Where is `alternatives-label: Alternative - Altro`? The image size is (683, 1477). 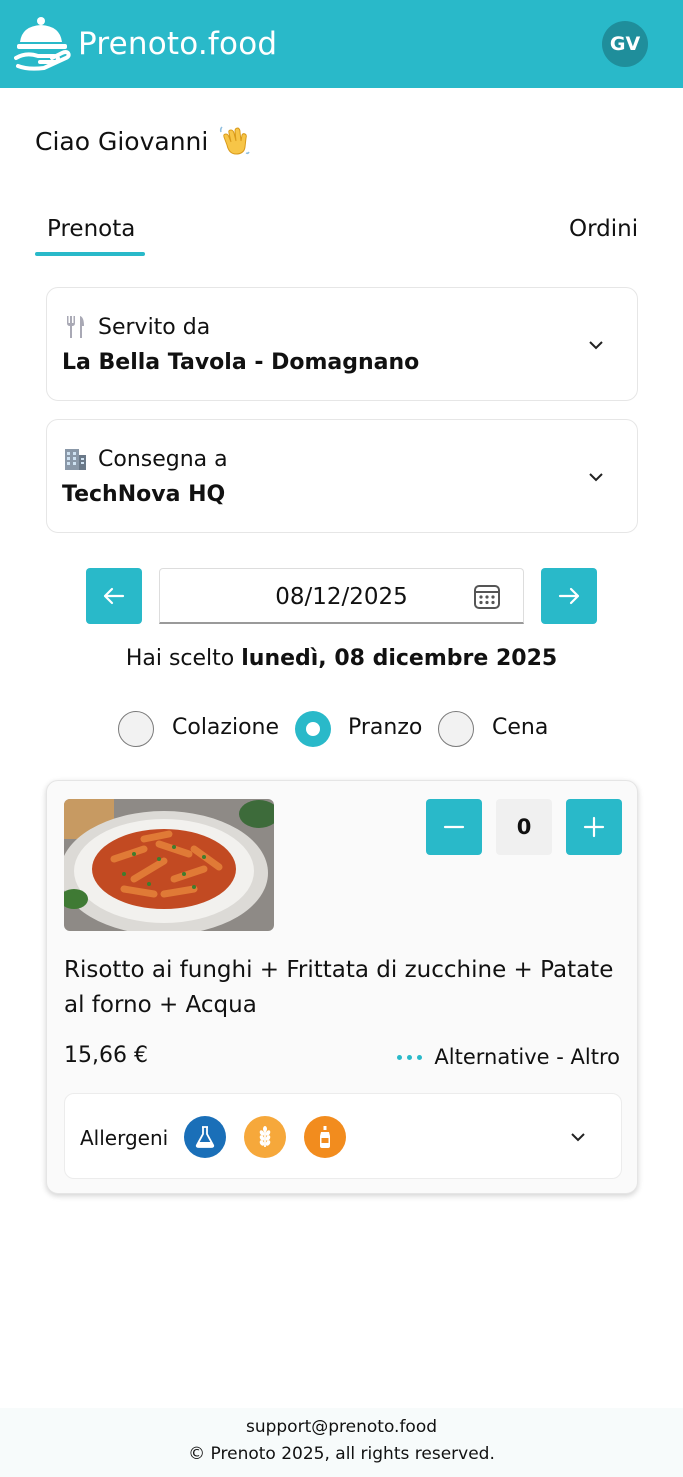 alternatives-label: Alternative - Altro is located at coordinates (527, 1057).